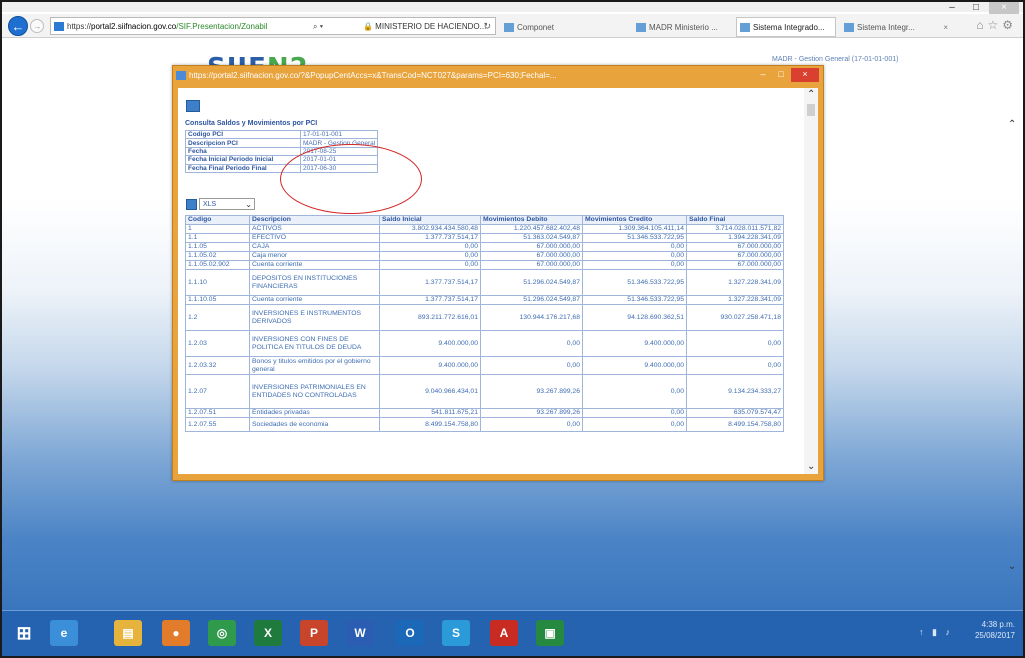  I want to click on info-value: 17-01-01-001, so click(339, 134).